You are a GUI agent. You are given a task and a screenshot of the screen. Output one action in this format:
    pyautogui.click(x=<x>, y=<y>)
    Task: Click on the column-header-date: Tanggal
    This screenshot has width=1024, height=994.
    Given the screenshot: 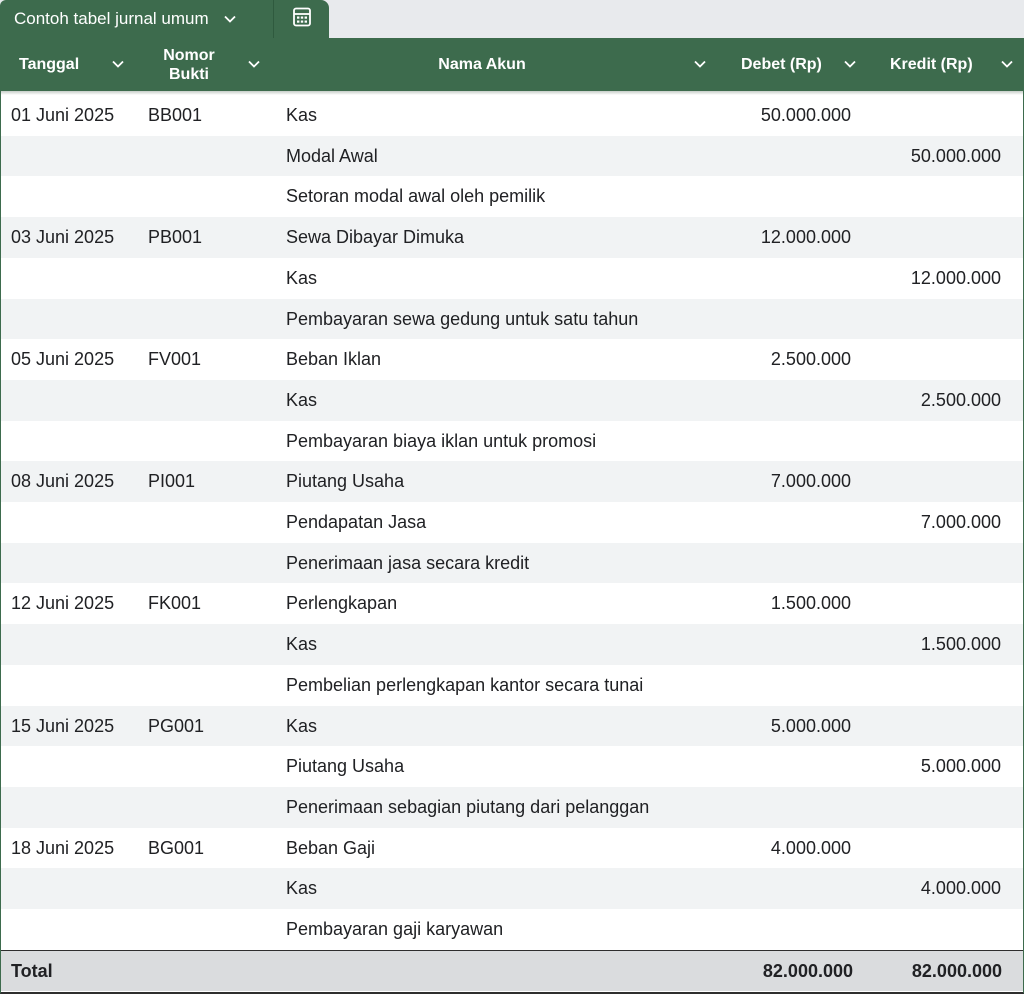 What is the action you would take?
    pyautogui.click(x=69, y=64)
    